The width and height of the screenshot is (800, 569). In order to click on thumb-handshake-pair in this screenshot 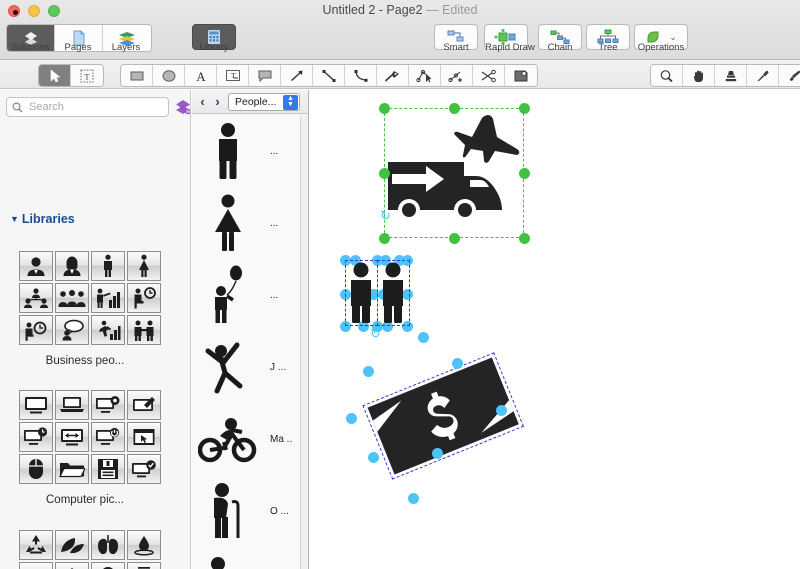, I will do `click(144, 330)`.